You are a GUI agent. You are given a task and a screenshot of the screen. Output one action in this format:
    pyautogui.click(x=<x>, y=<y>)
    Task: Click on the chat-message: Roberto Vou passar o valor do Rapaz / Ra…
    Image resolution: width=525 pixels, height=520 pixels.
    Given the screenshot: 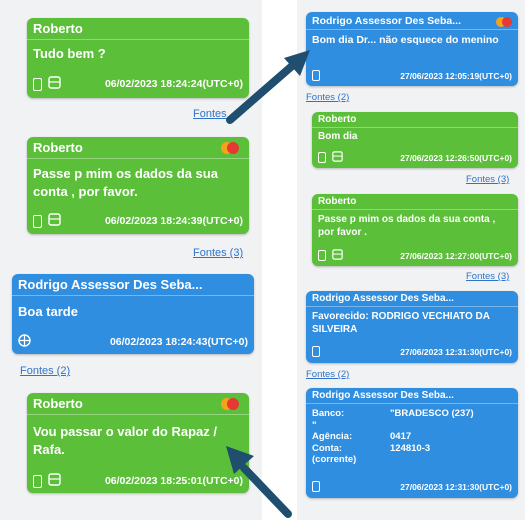 What is the action you would take?
    pyautogui.click(x=138, y=443)
    